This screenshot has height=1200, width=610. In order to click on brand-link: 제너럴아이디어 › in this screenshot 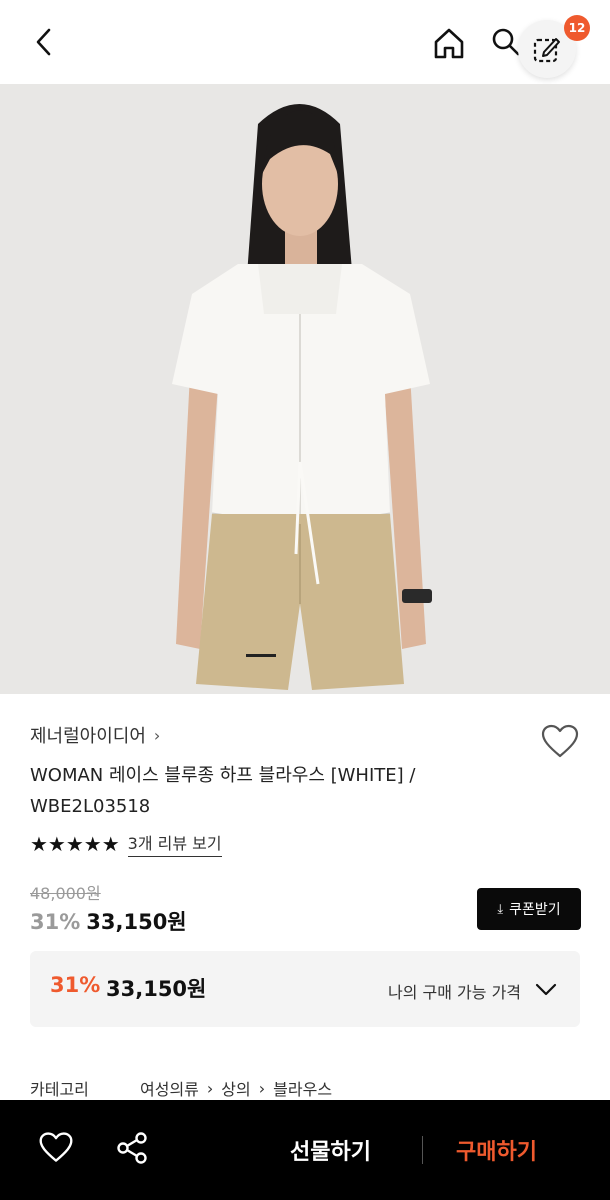, I will do `click(95, 735)`.